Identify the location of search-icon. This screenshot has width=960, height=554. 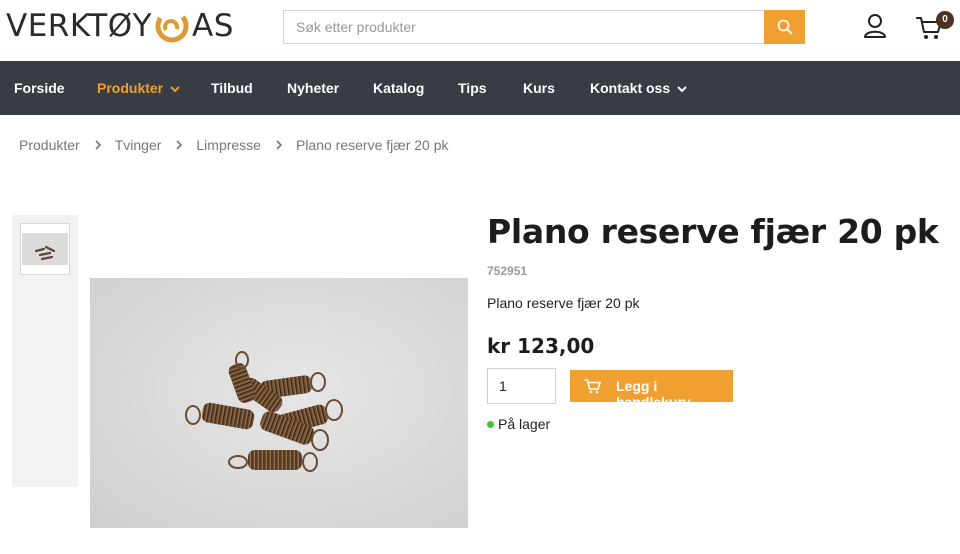
(784, 27).